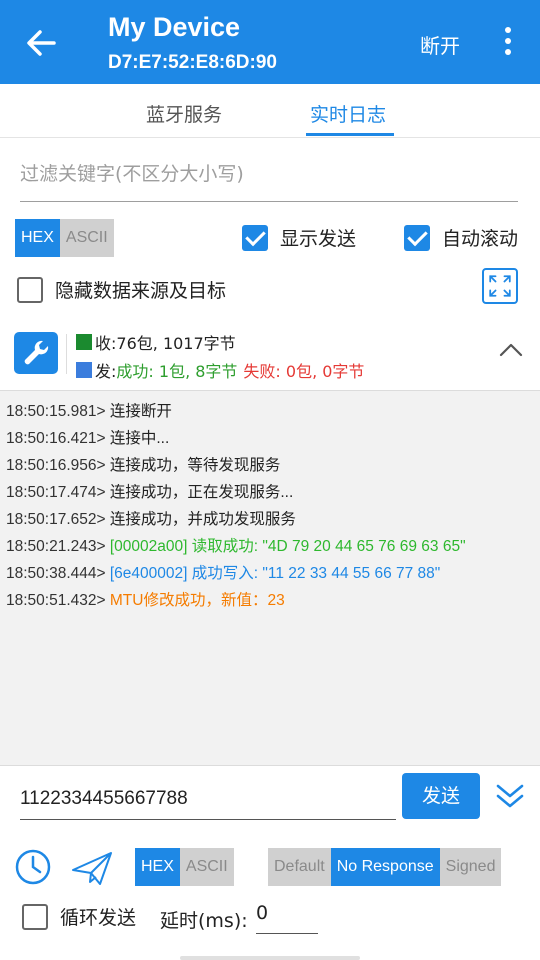  I want to click on send-success-text: 成功: 1包, 8字节, so click(177, 371).